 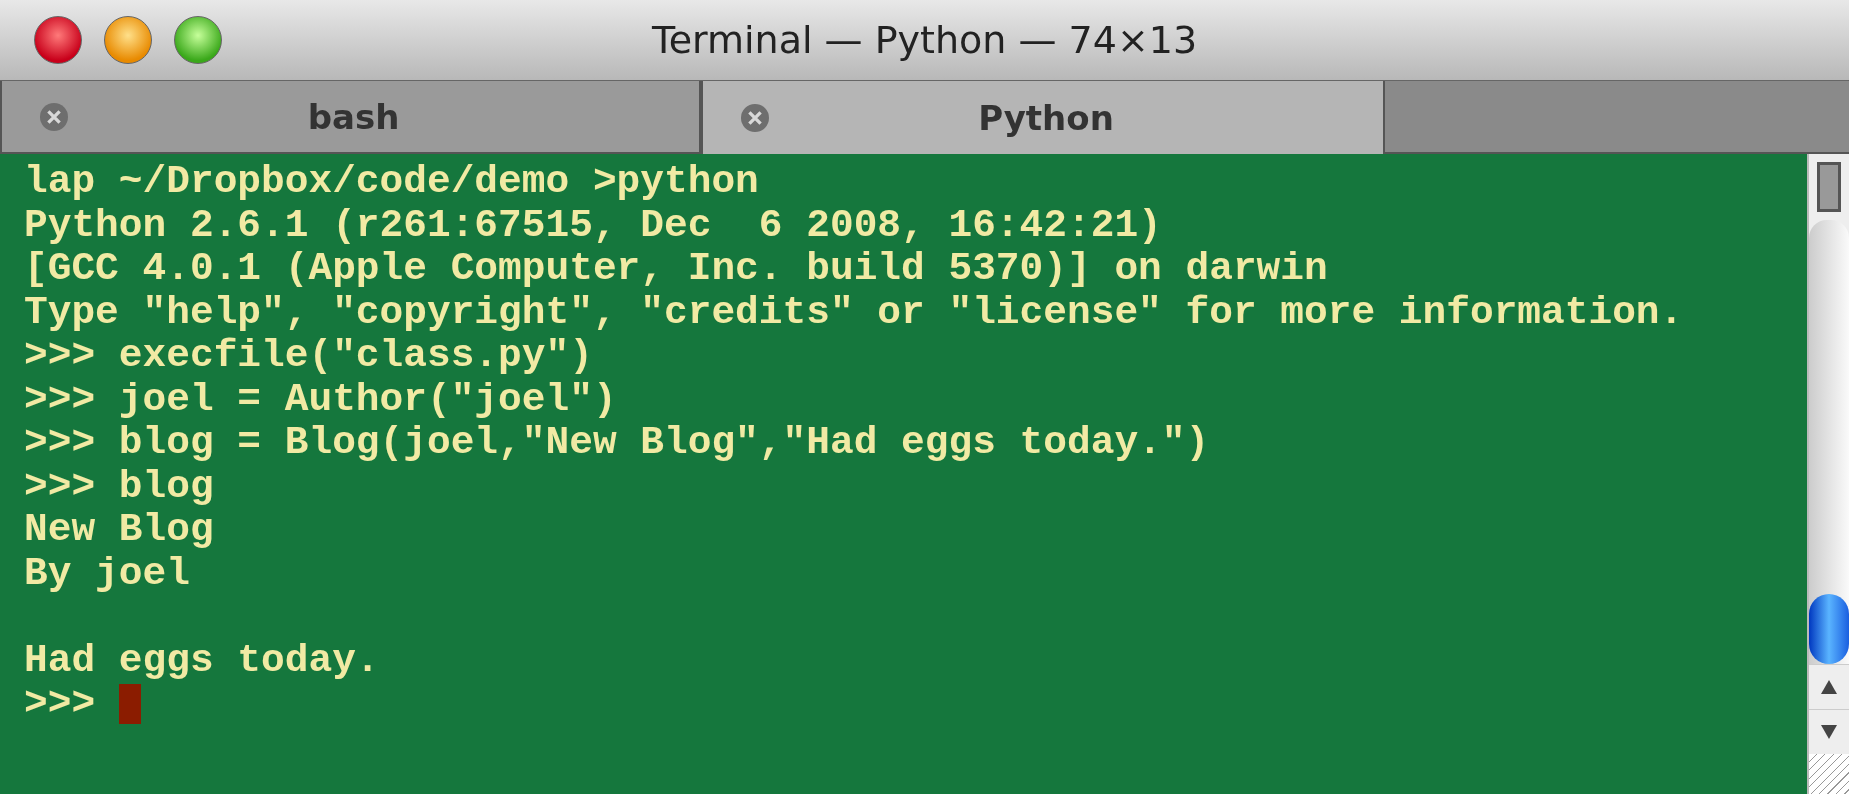 I want to click on zoom-icon, so click(x=198, y=40).